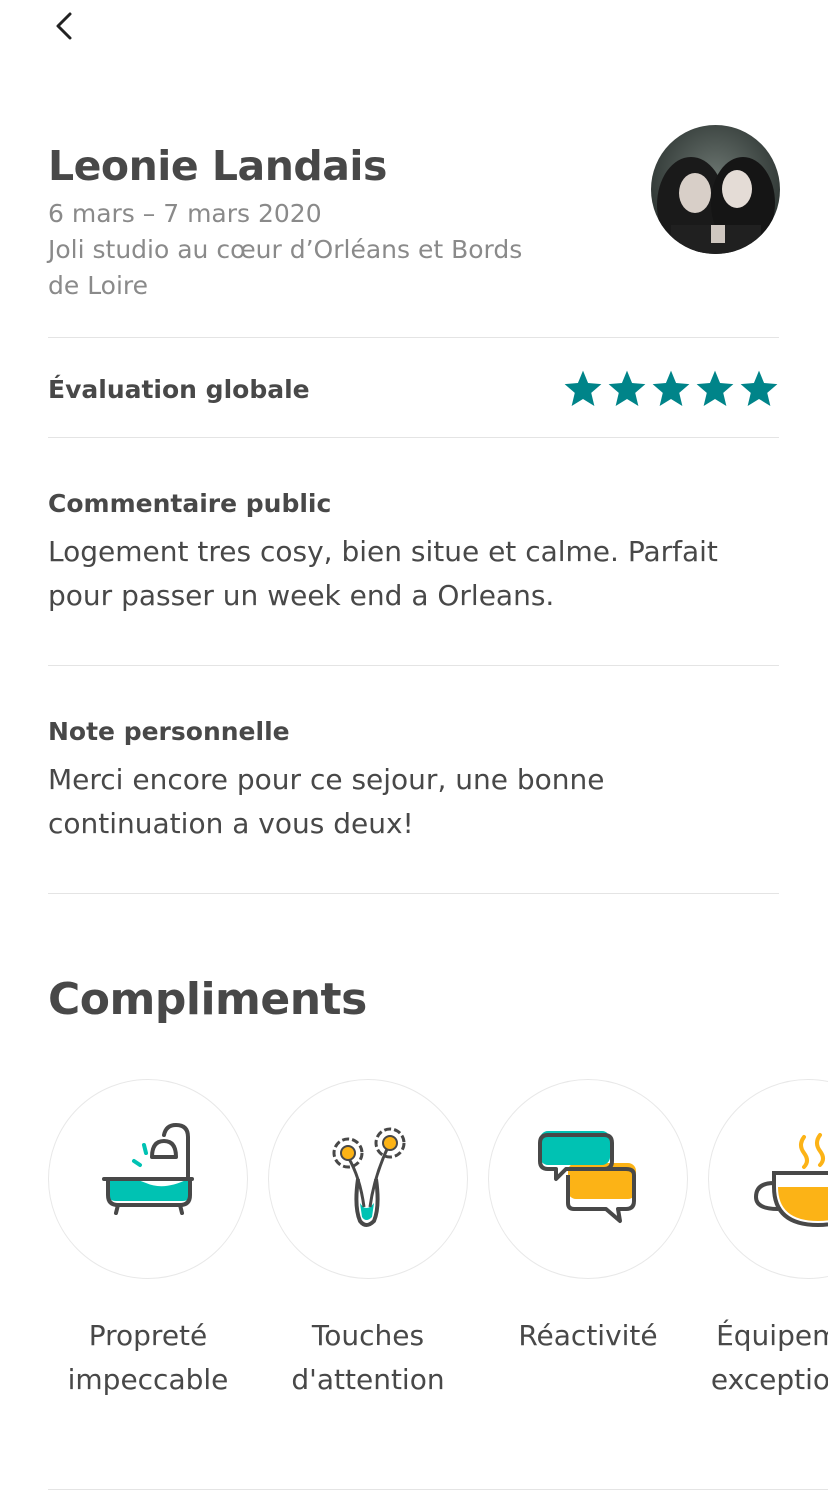 The height and width of the screenshot is (1499, 828). I want to click on stay-dates: 6 mars – 7 mars 2020, so click(185, 213).